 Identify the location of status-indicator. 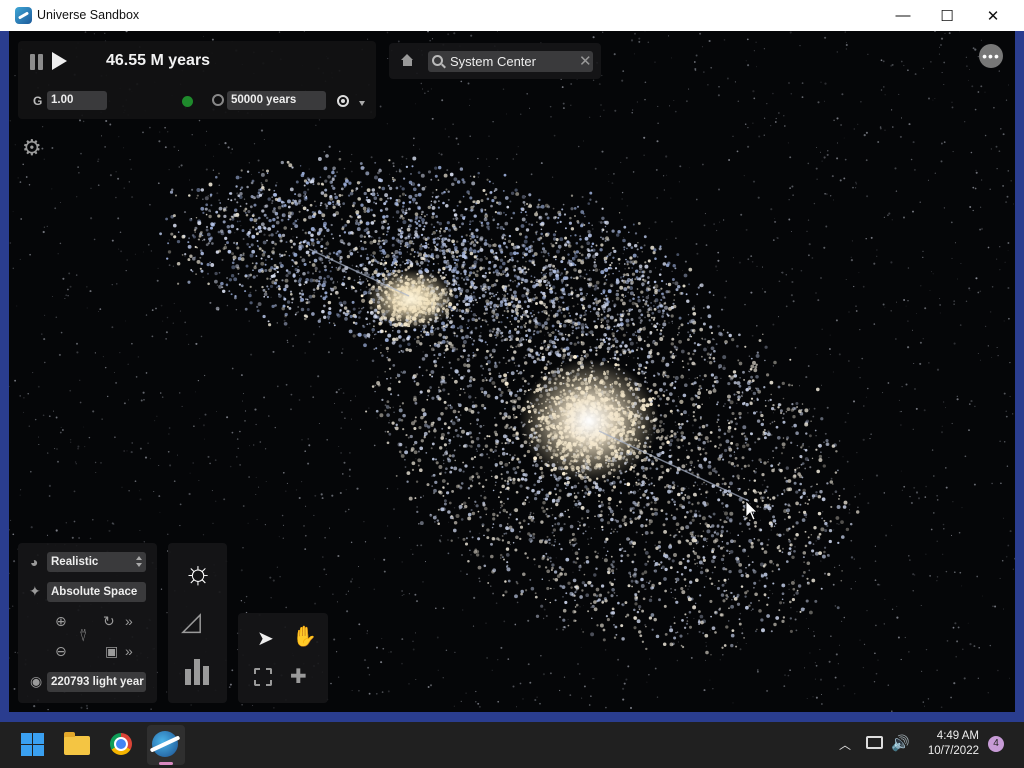
(187, 101).